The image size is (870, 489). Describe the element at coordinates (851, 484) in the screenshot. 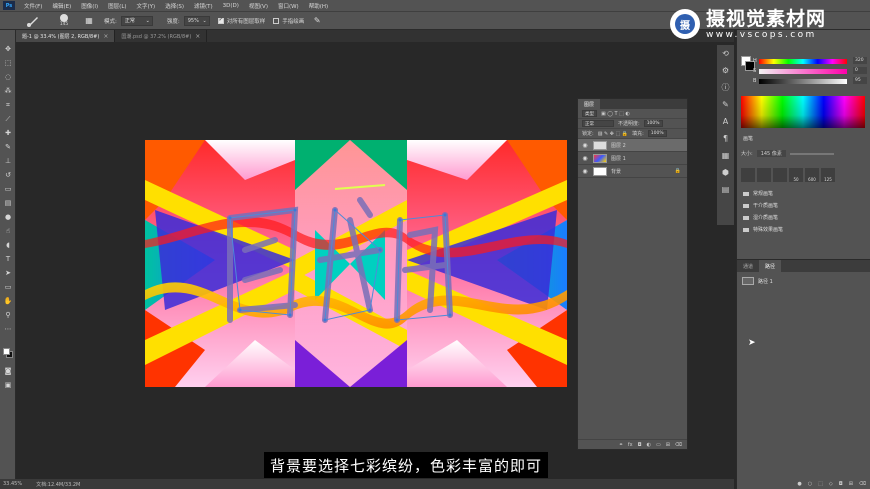

I see `new-path-icon: ⊞` at that location.